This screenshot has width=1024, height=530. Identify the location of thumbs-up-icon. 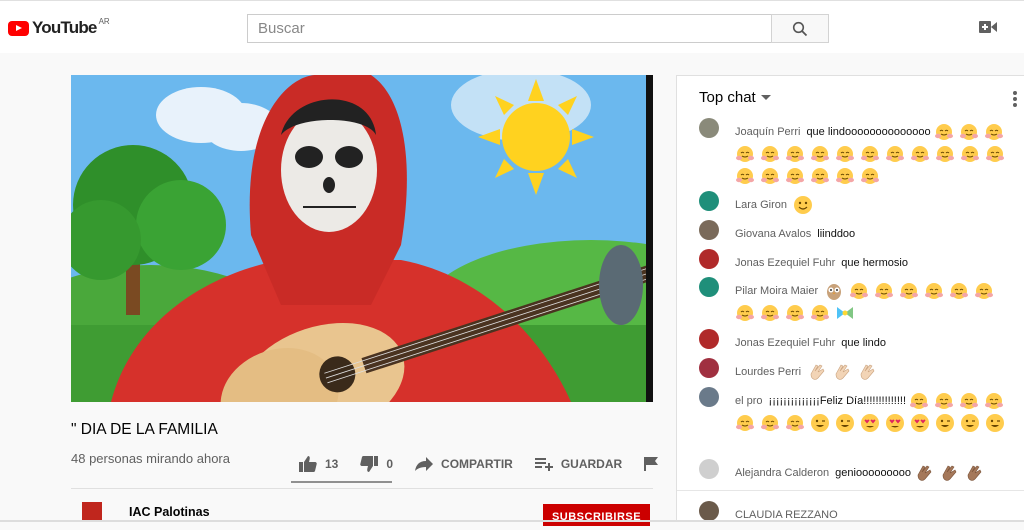
(308, 464).